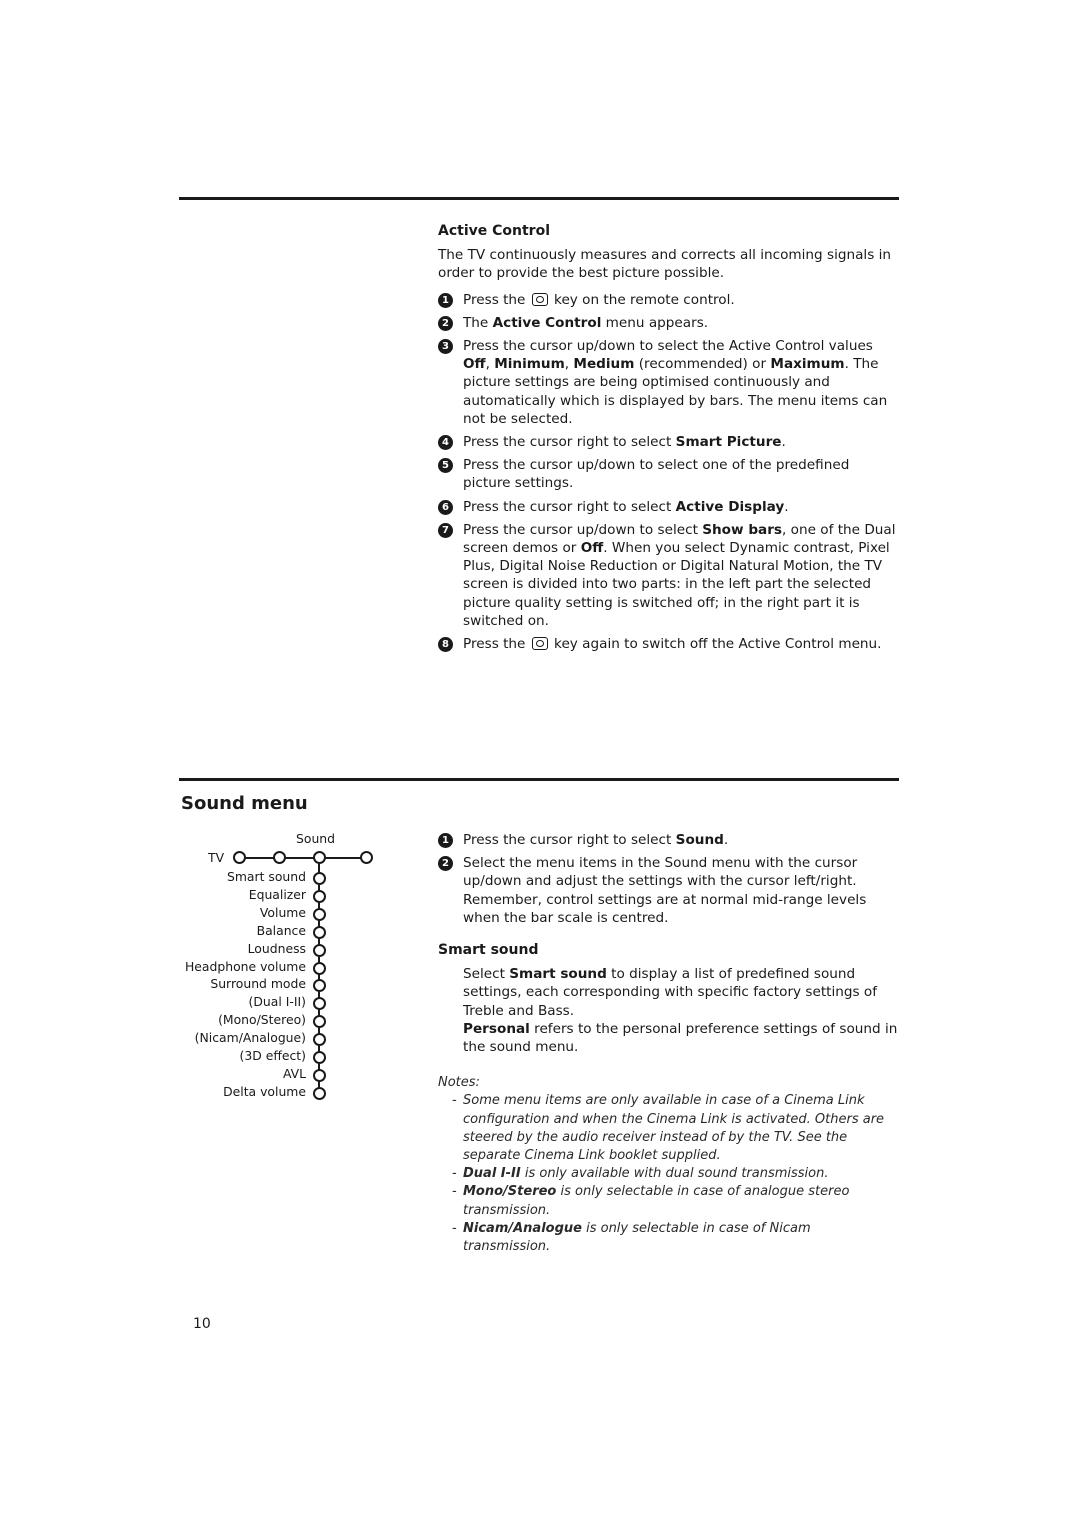 The image size is (1080, 1528). I want to click on bold-term: Show bars, so click(742, 529).